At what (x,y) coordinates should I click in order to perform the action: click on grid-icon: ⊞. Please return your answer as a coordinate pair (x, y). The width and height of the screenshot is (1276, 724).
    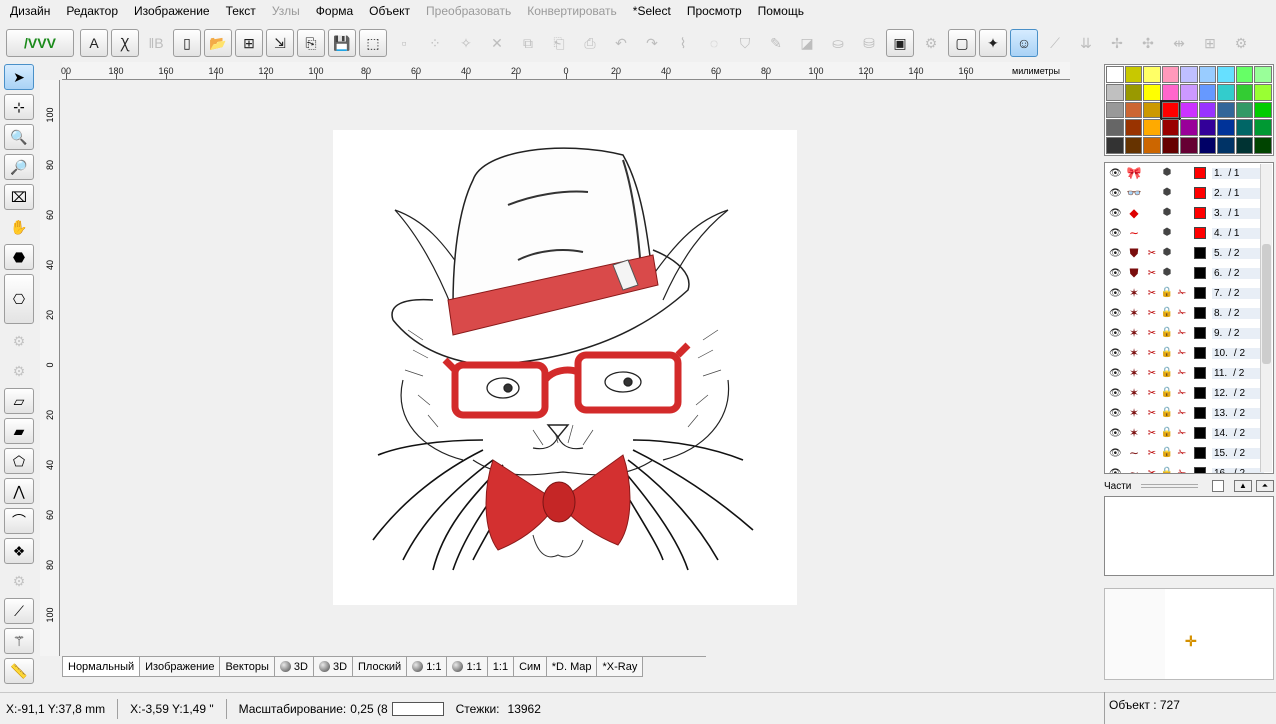
    Looking at the image, I should click on (1210, 43).